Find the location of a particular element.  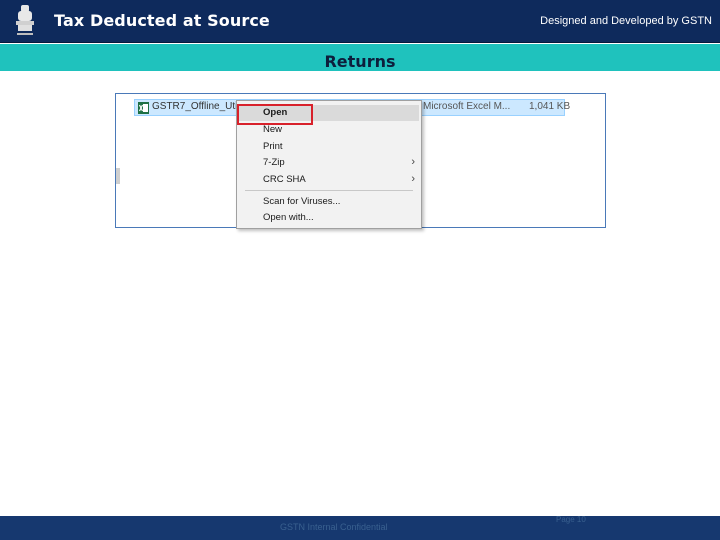

menu-item-label: New is located at coordinates (273, 129).